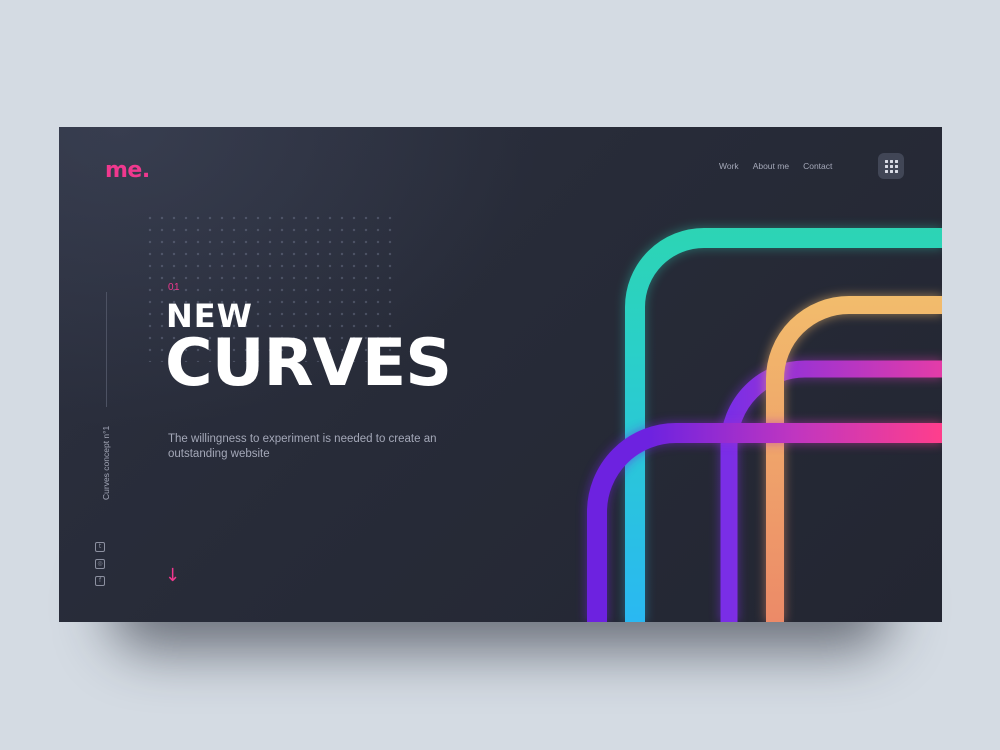  I want to click on facebook-icon: f, so click(100, 581).